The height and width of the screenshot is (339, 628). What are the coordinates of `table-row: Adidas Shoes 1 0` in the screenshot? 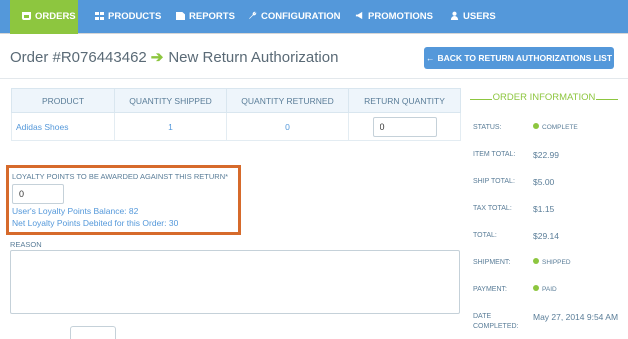 It's located at (236, 126).